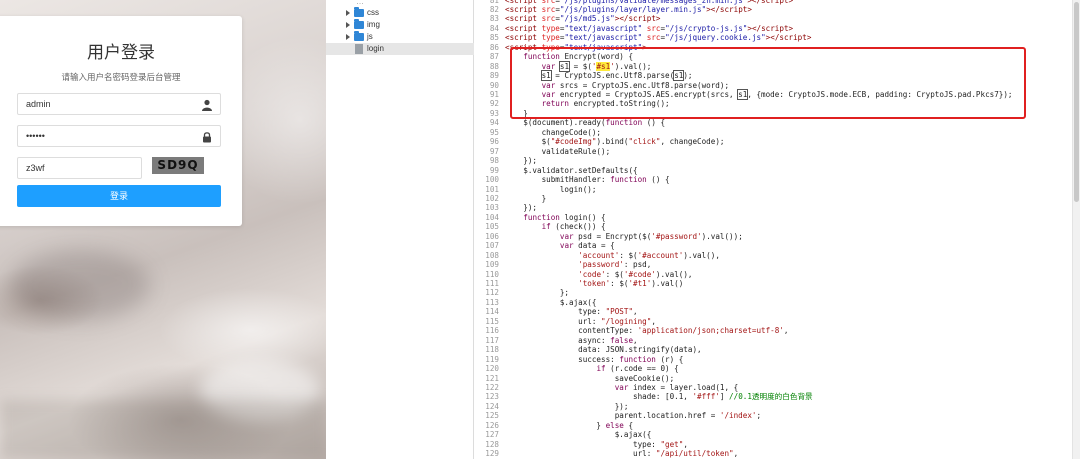 The width and height of the screenshot is (1080, 459). What do you see at coordinates (773, 265) in the screenshot?
I see `code-line: 109 'password': psd,` at bounding box center [773, 265].